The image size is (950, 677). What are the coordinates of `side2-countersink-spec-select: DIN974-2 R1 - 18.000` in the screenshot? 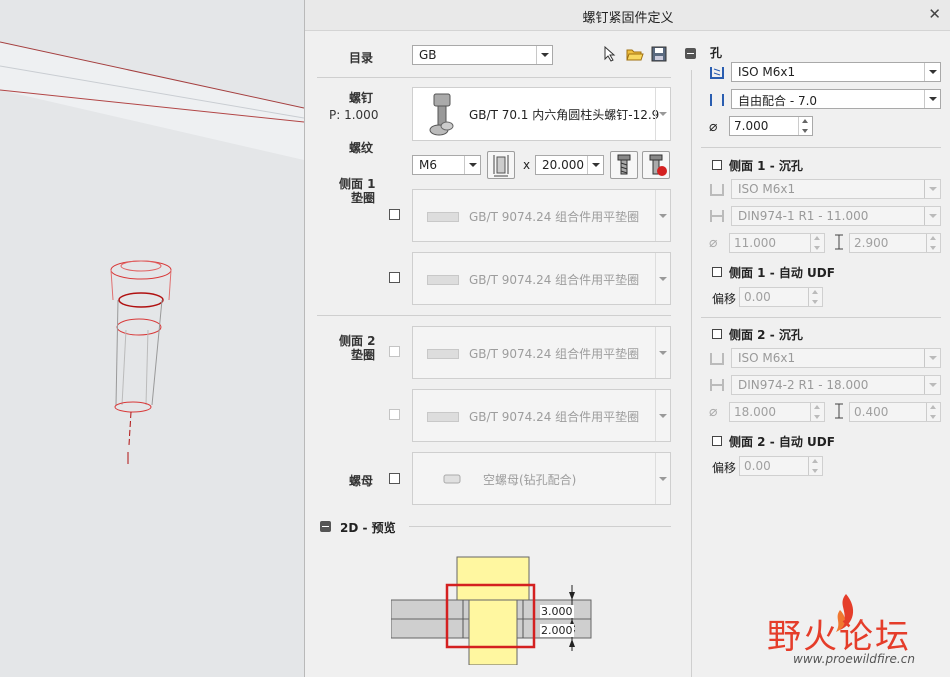 It's located at (836, 385).